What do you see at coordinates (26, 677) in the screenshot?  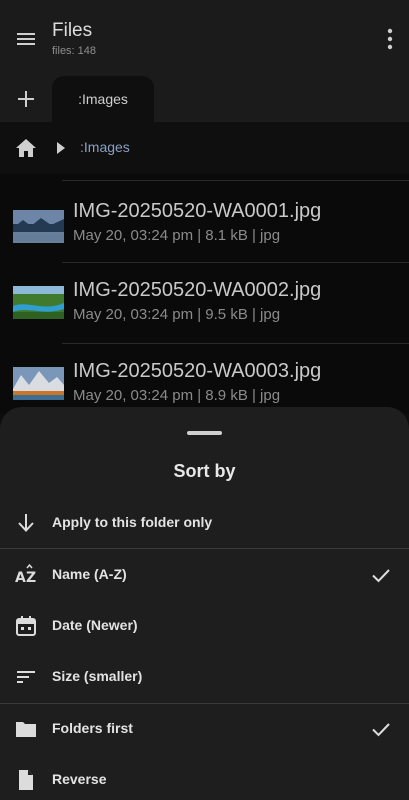 I see `sort-lines-icon` at bounding box center [26, 677].